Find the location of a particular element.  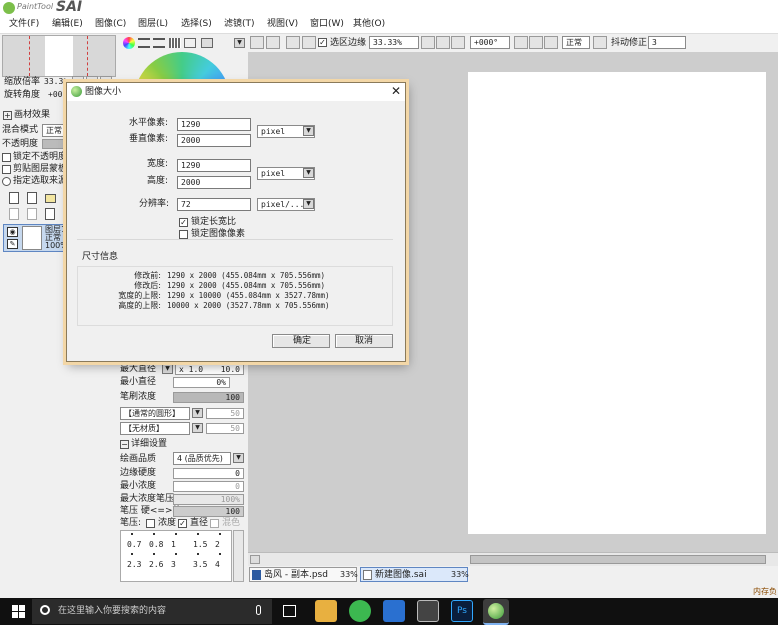

hsv-slider-tab-icon is located at coordinates (159, 43).